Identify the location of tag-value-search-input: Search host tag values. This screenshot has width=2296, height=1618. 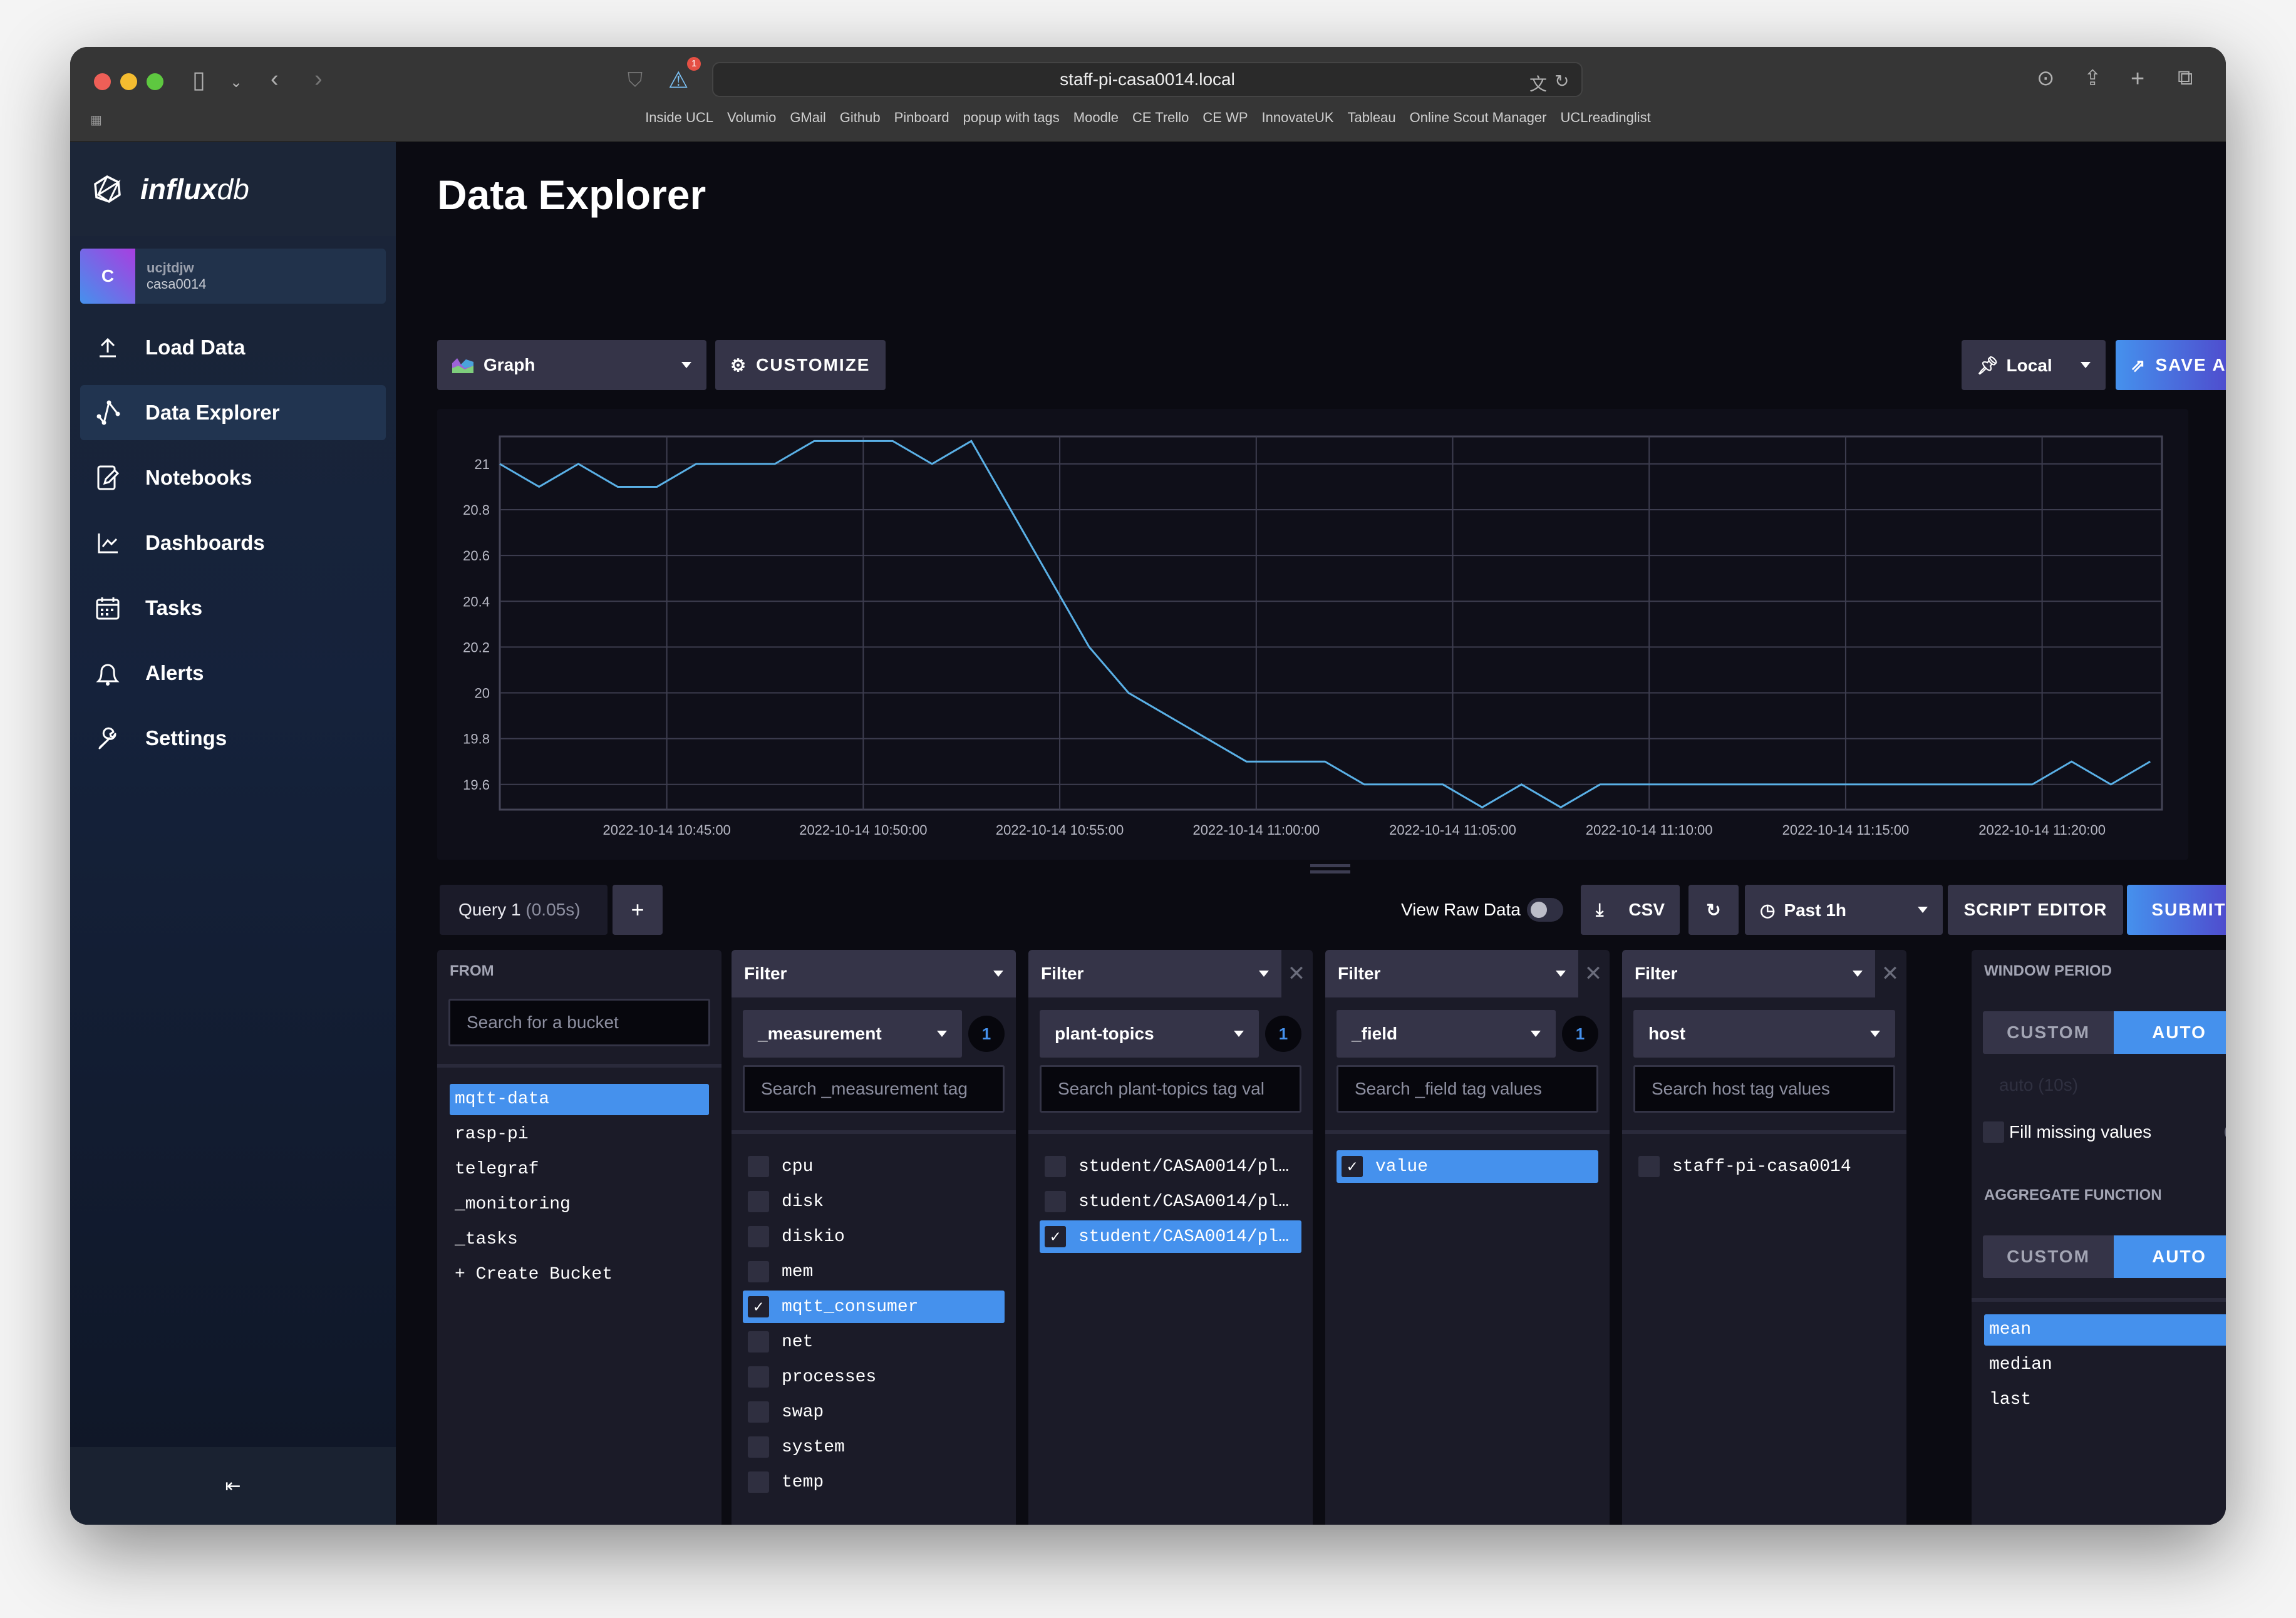
(1764, 1089).